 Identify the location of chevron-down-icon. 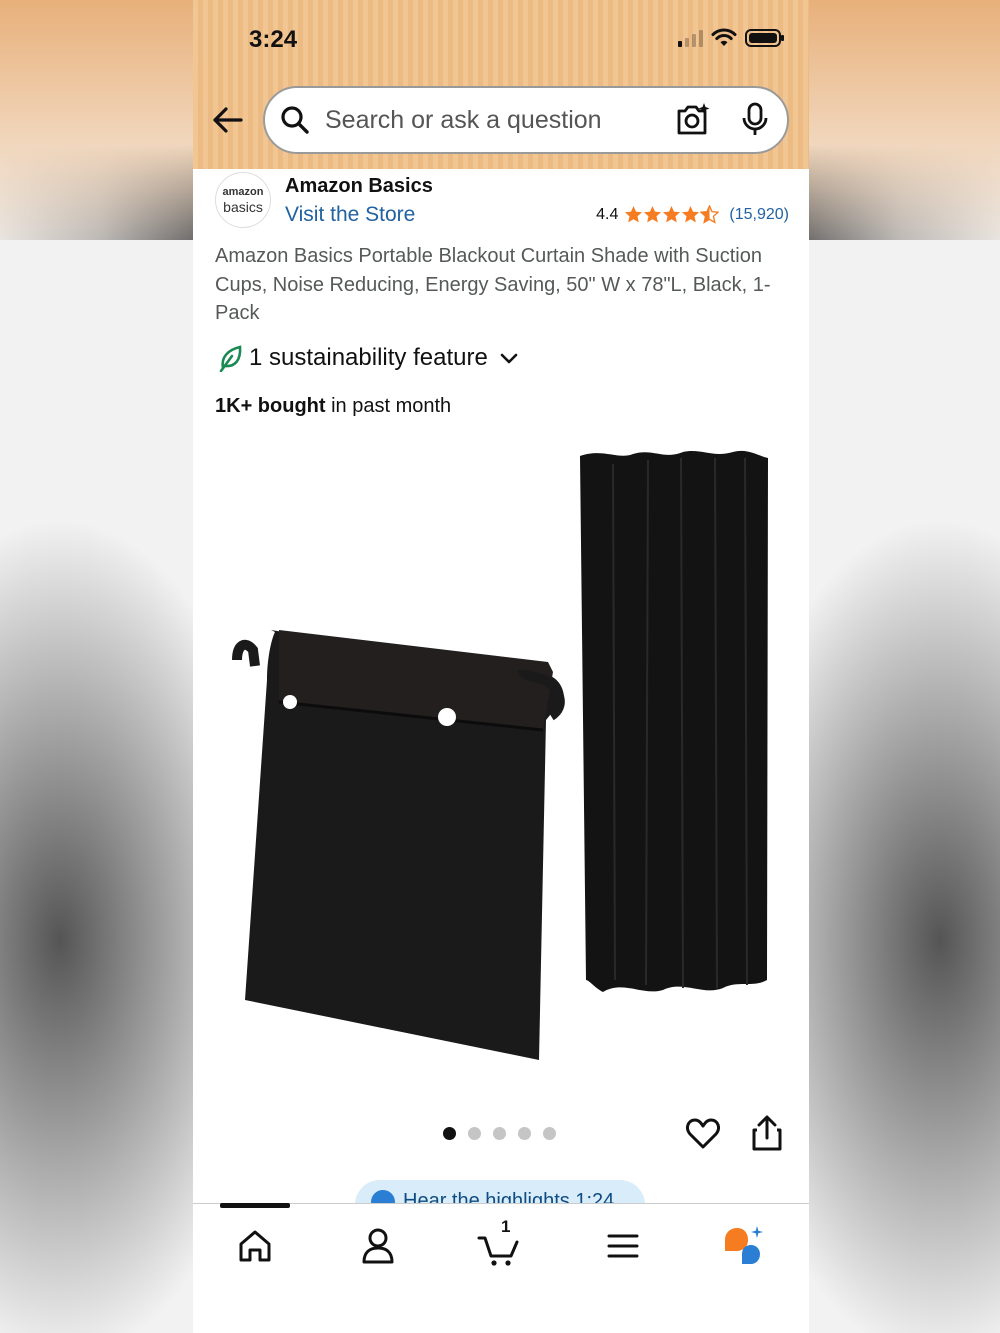
(509, 358).